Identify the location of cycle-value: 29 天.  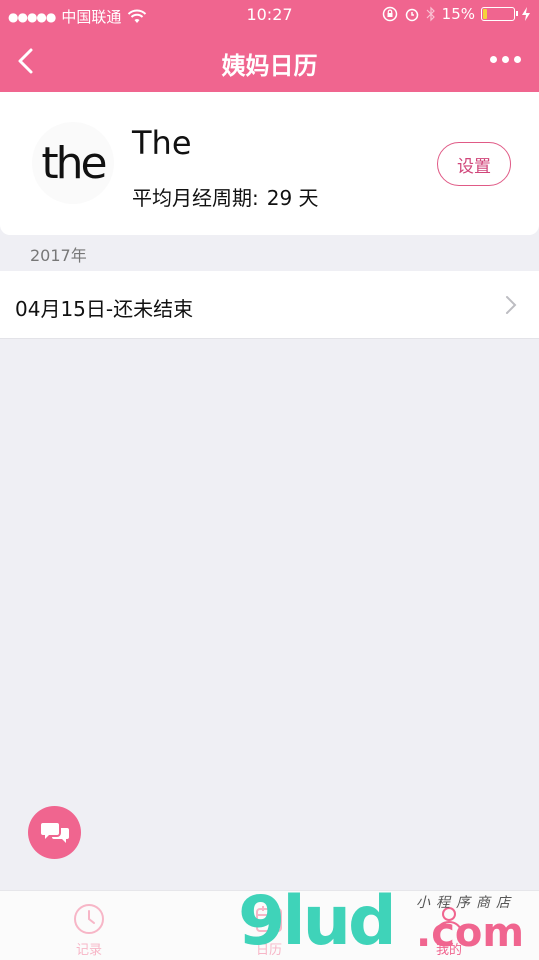
(292, 198).